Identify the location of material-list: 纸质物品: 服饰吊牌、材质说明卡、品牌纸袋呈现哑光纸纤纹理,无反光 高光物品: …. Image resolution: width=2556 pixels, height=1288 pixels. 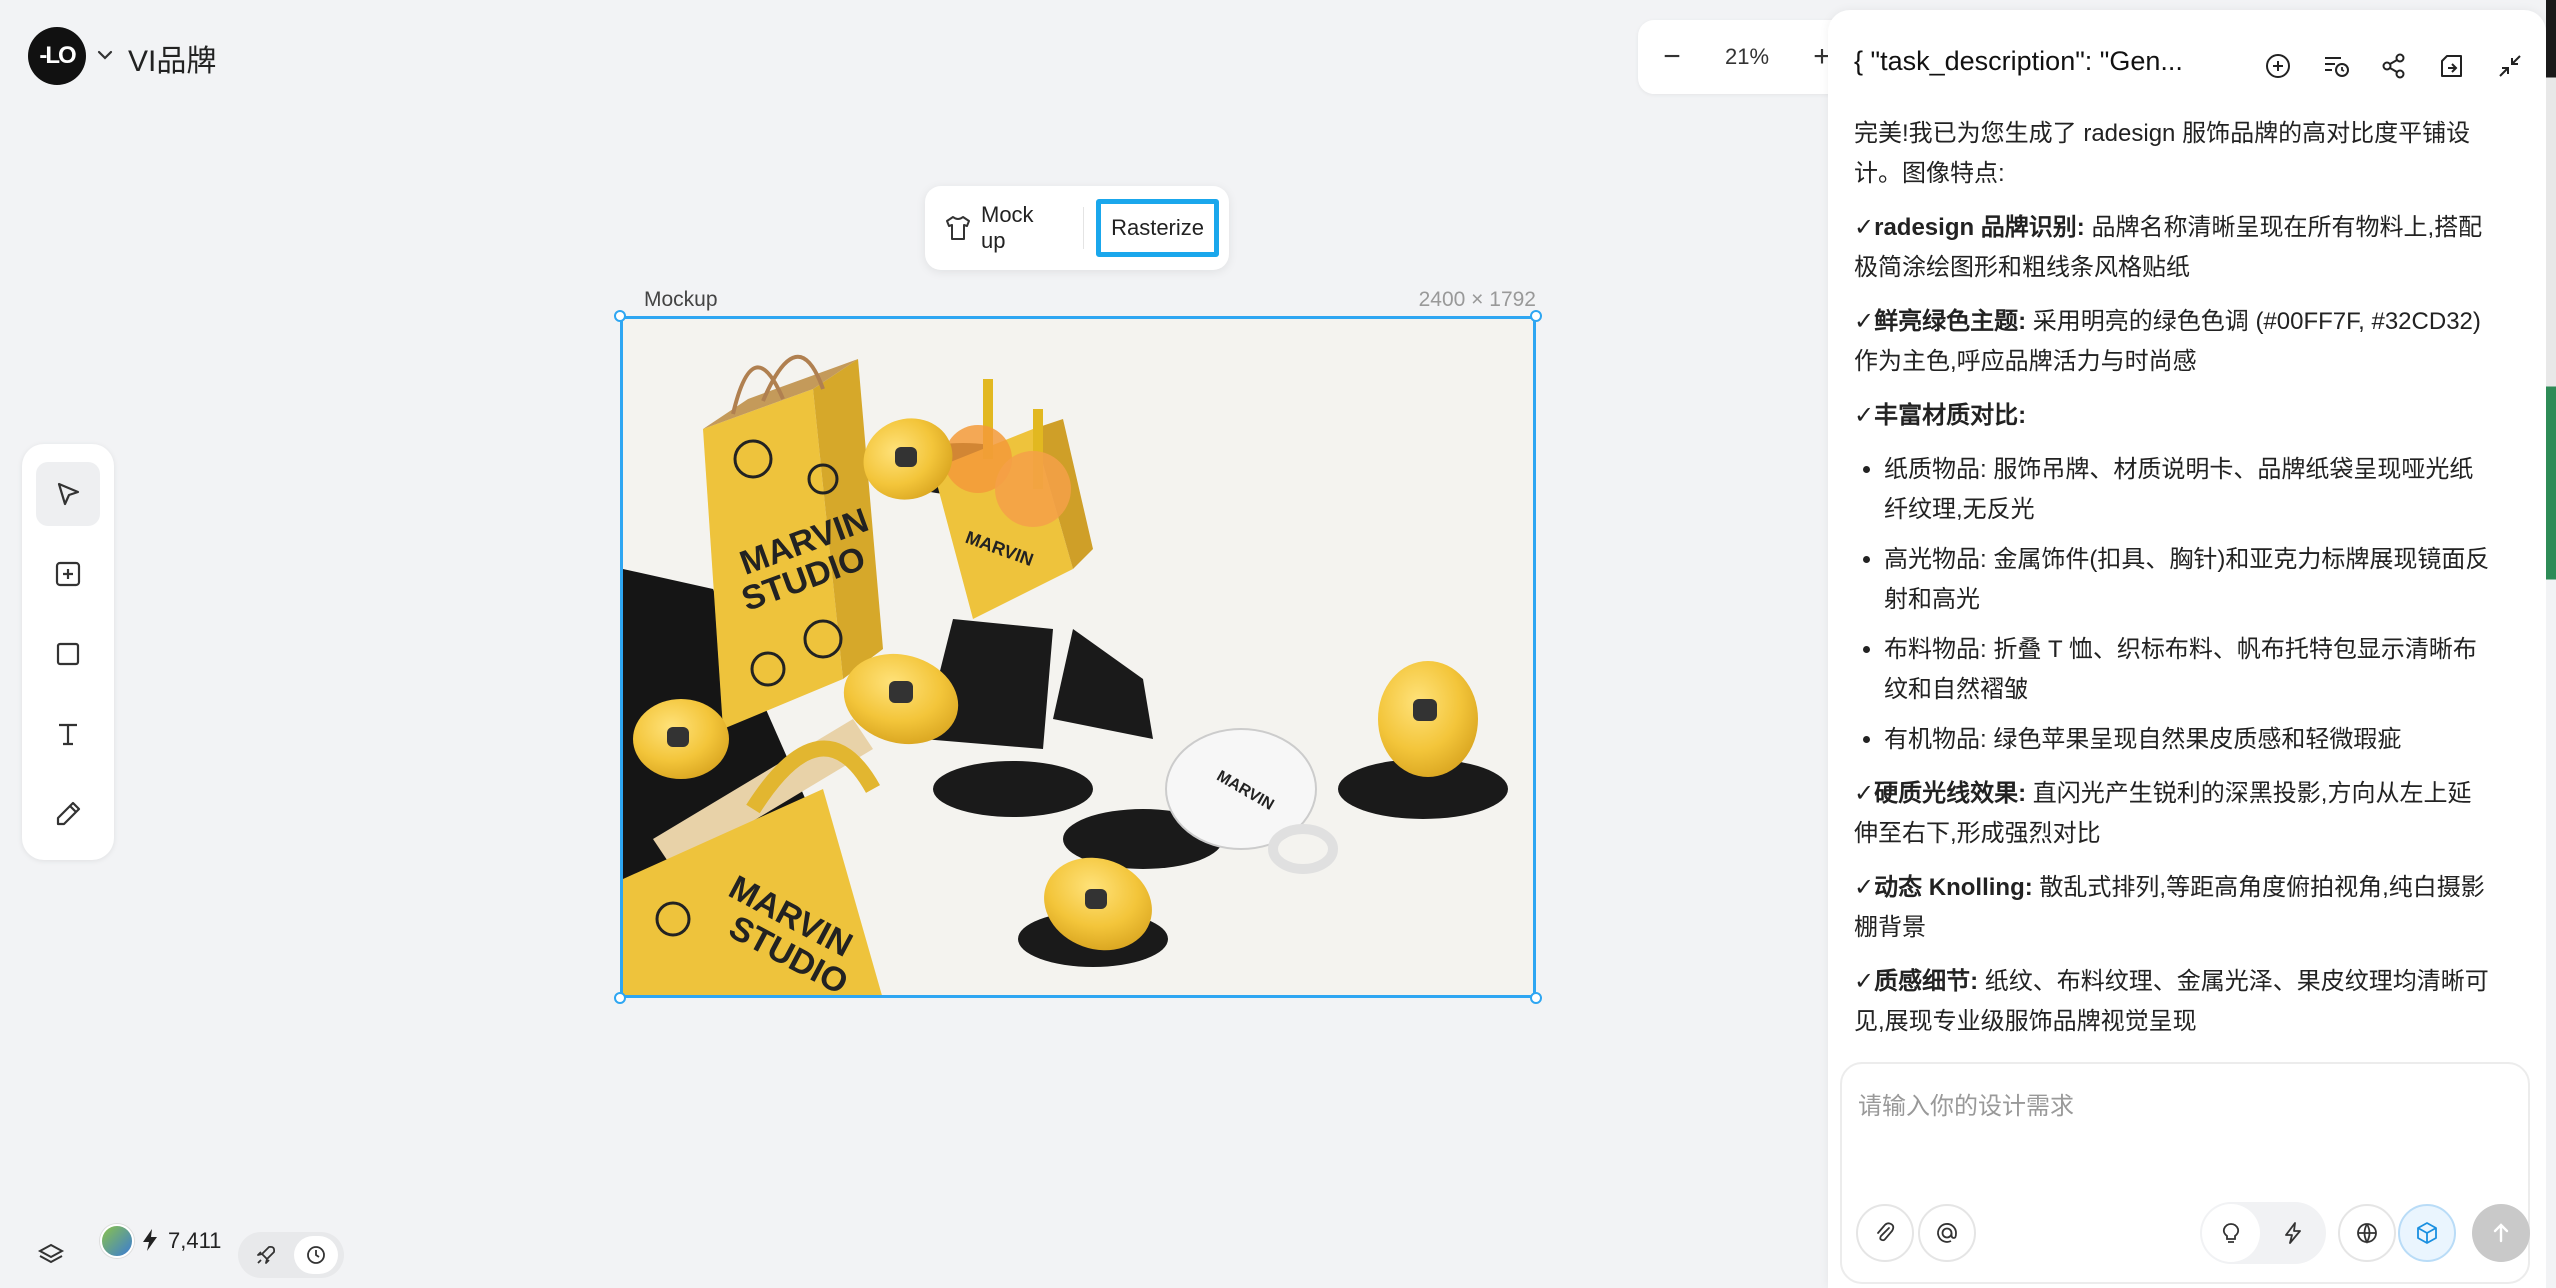
(2174, 605).